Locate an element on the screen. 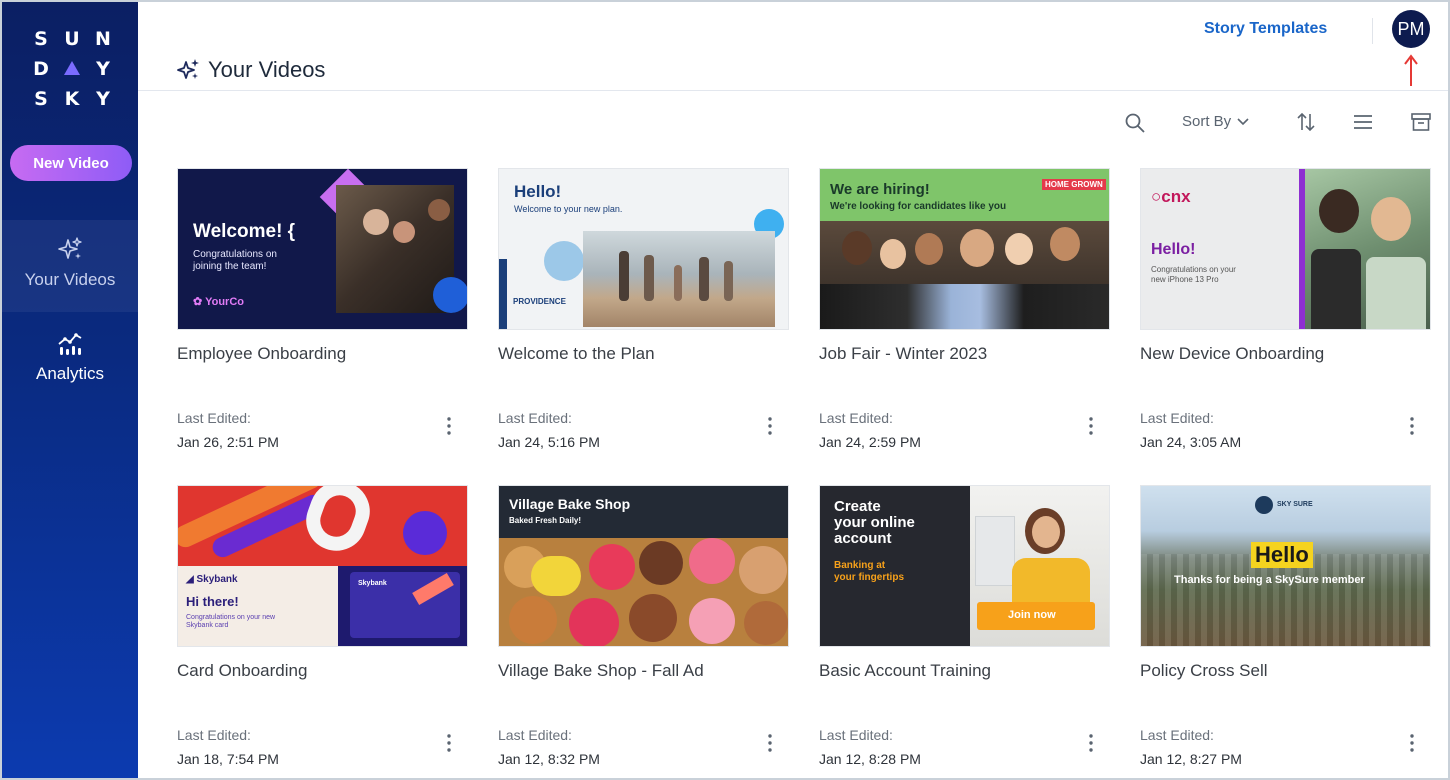 The image size is (1450, 780). video-thumbnail: Village Bake Shop Baked Fresh Daily! is located at coordinates (643, 566).